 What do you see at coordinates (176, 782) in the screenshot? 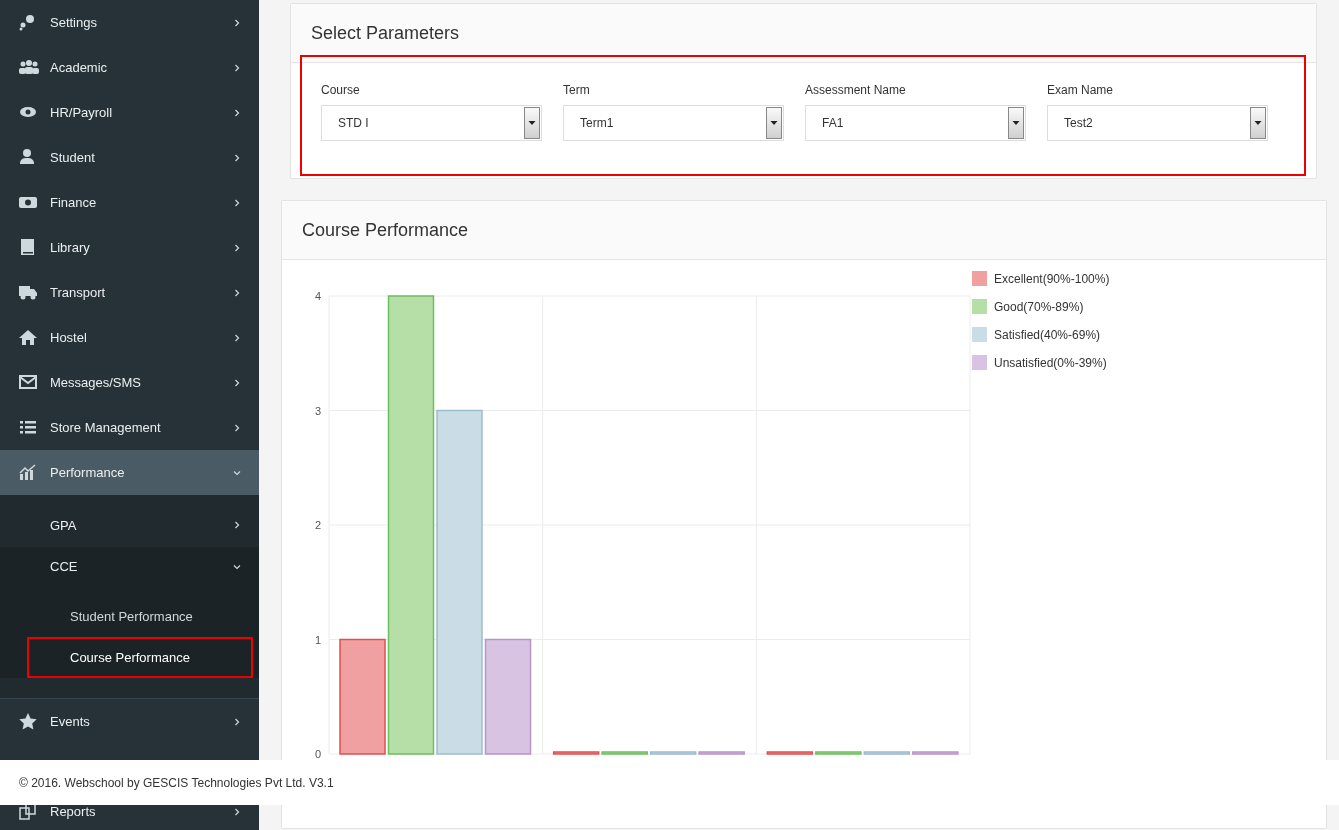
I see `footer-text: © 2016. Webschool by GESCIS Technologies Pvt Ltd. V3.1` at bounding box center [176, 782].